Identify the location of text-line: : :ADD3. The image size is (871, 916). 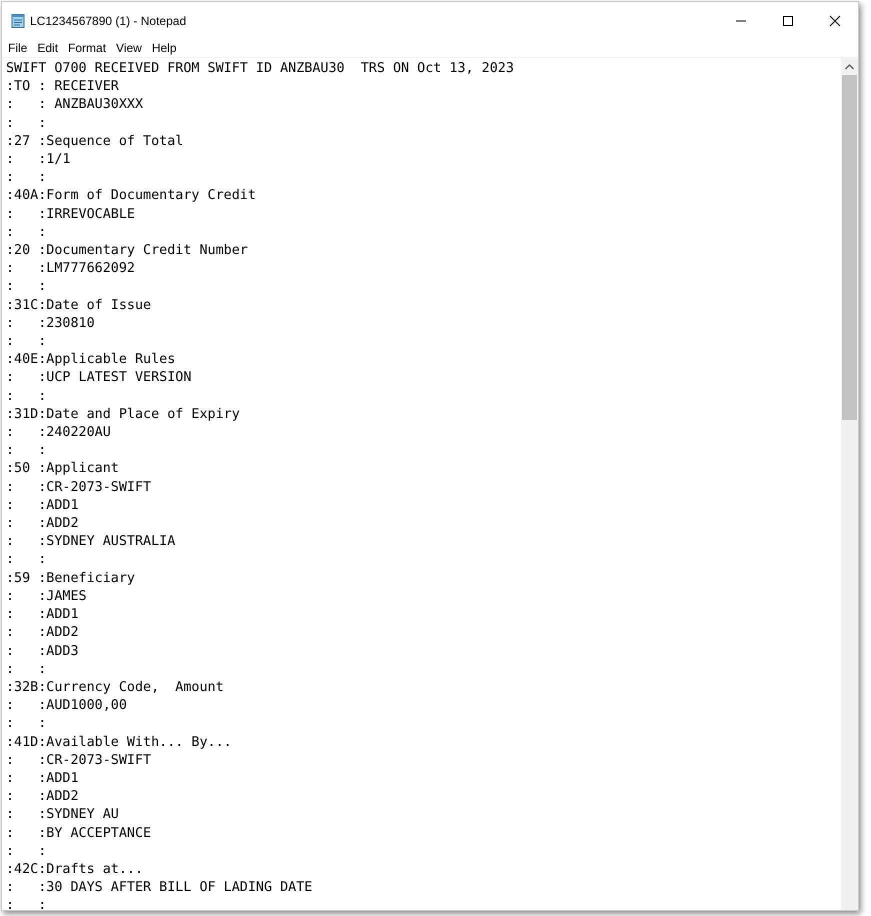
(42, 651).